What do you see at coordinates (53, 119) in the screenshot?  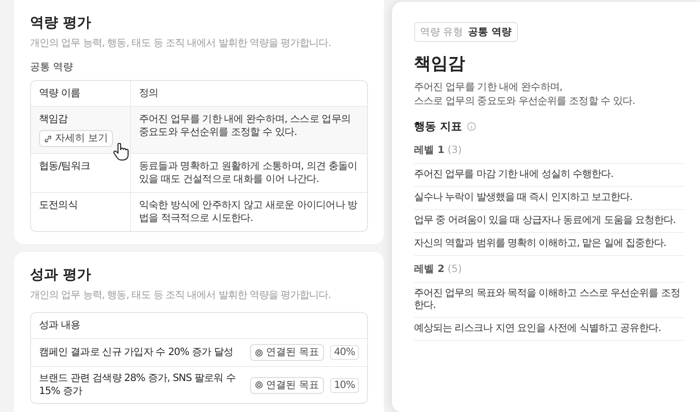 I see `competency-name: 책임감` at bounding box center [53, 119].